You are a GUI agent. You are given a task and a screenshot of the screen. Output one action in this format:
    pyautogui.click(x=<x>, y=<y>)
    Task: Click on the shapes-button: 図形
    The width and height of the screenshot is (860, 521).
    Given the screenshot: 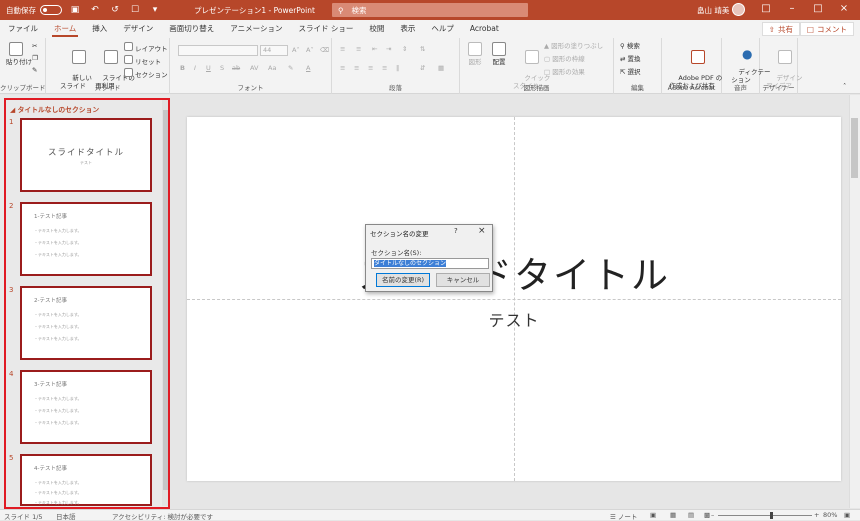 What is the action you would take?
    pyautogui.click(x=475, y=54)
    